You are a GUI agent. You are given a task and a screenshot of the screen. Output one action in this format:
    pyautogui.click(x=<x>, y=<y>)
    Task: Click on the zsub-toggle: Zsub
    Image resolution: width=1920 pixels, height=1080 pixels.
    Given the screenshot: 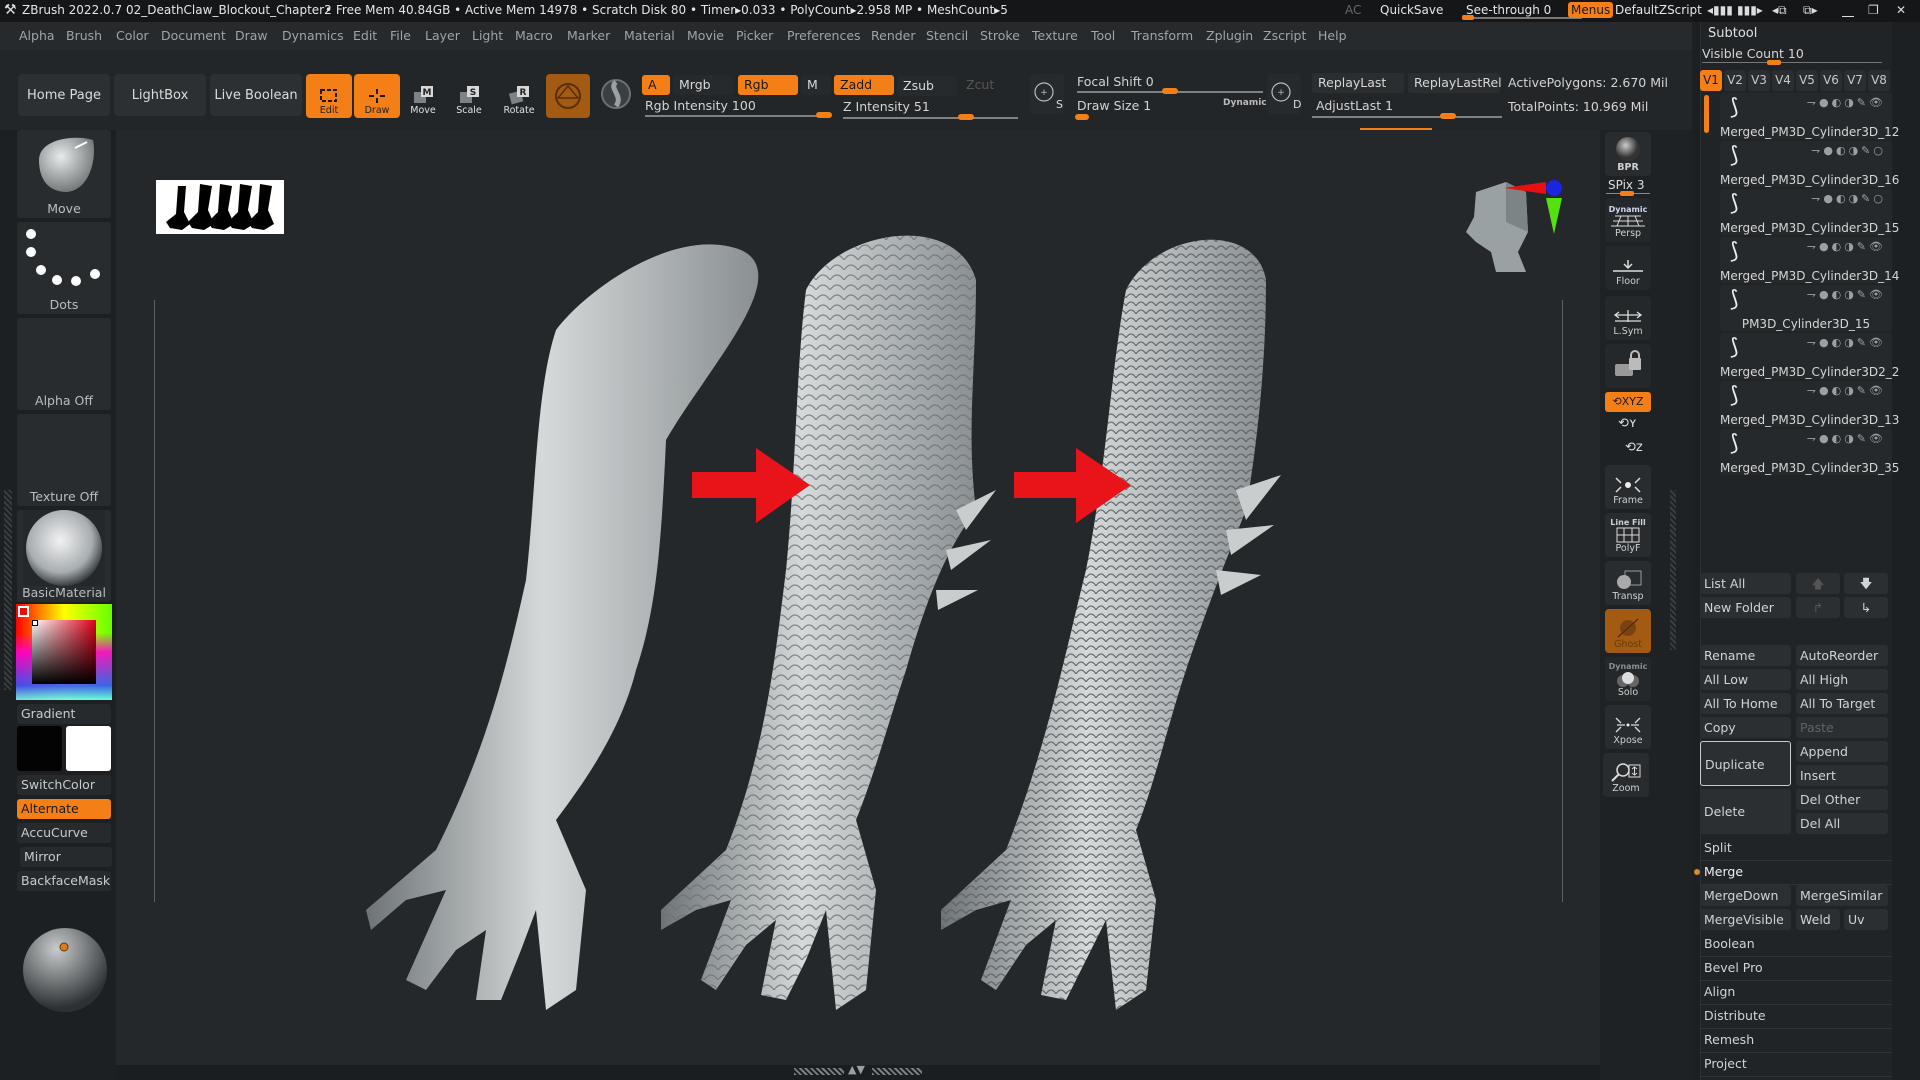 What is the action you would take?
    pyautogui.click(x=927, y=86)
    